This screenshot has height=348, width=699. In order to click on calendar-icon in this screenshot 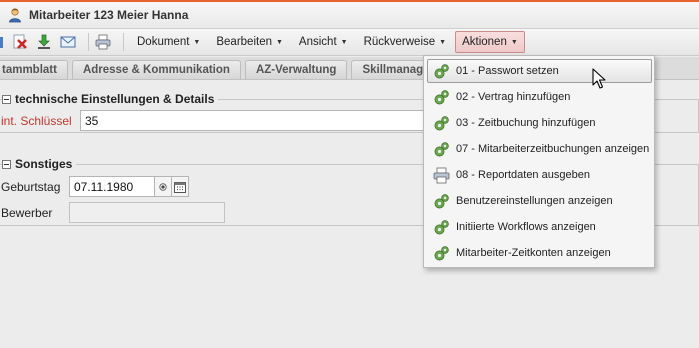, I will do `click(180, 187)`.